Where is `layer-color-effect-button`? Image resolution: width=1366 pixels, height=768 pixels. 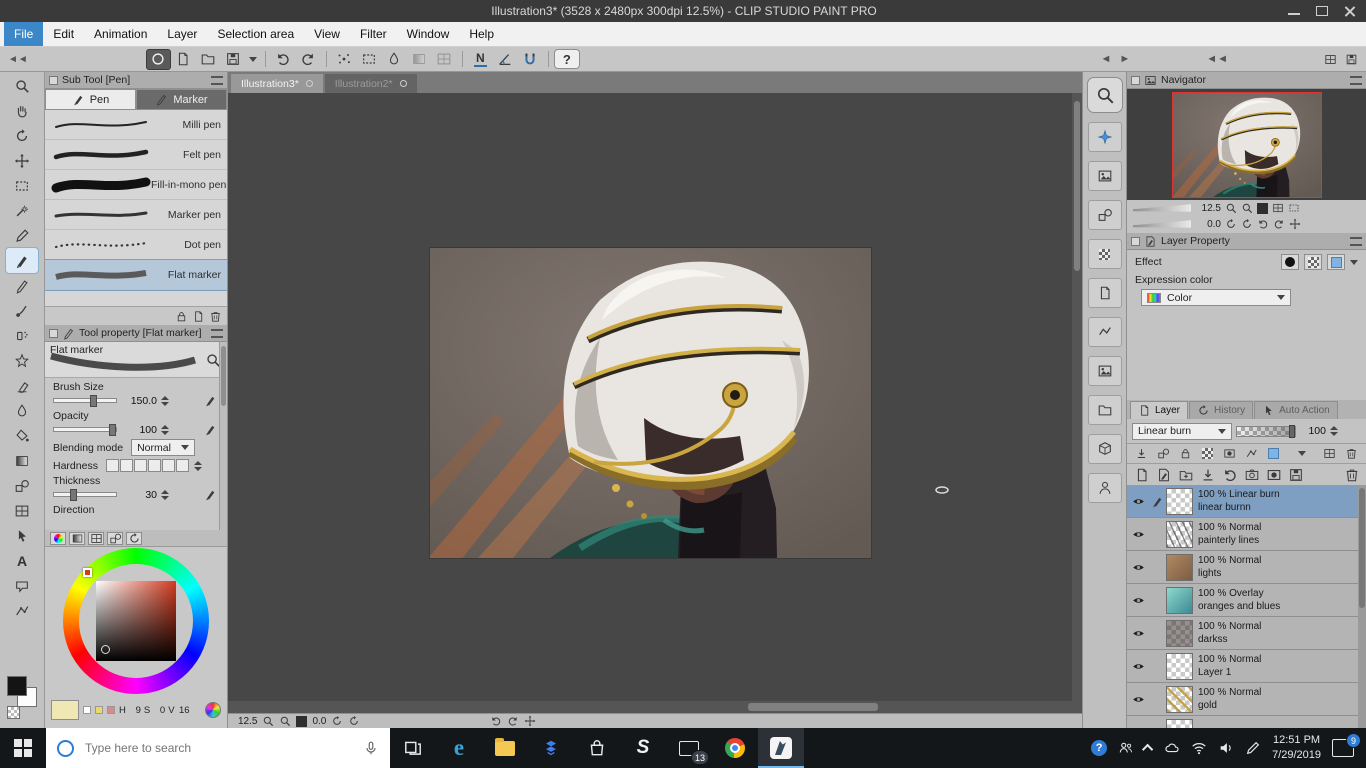
layer-color-effect-button is located at coordinates (1336, 262).